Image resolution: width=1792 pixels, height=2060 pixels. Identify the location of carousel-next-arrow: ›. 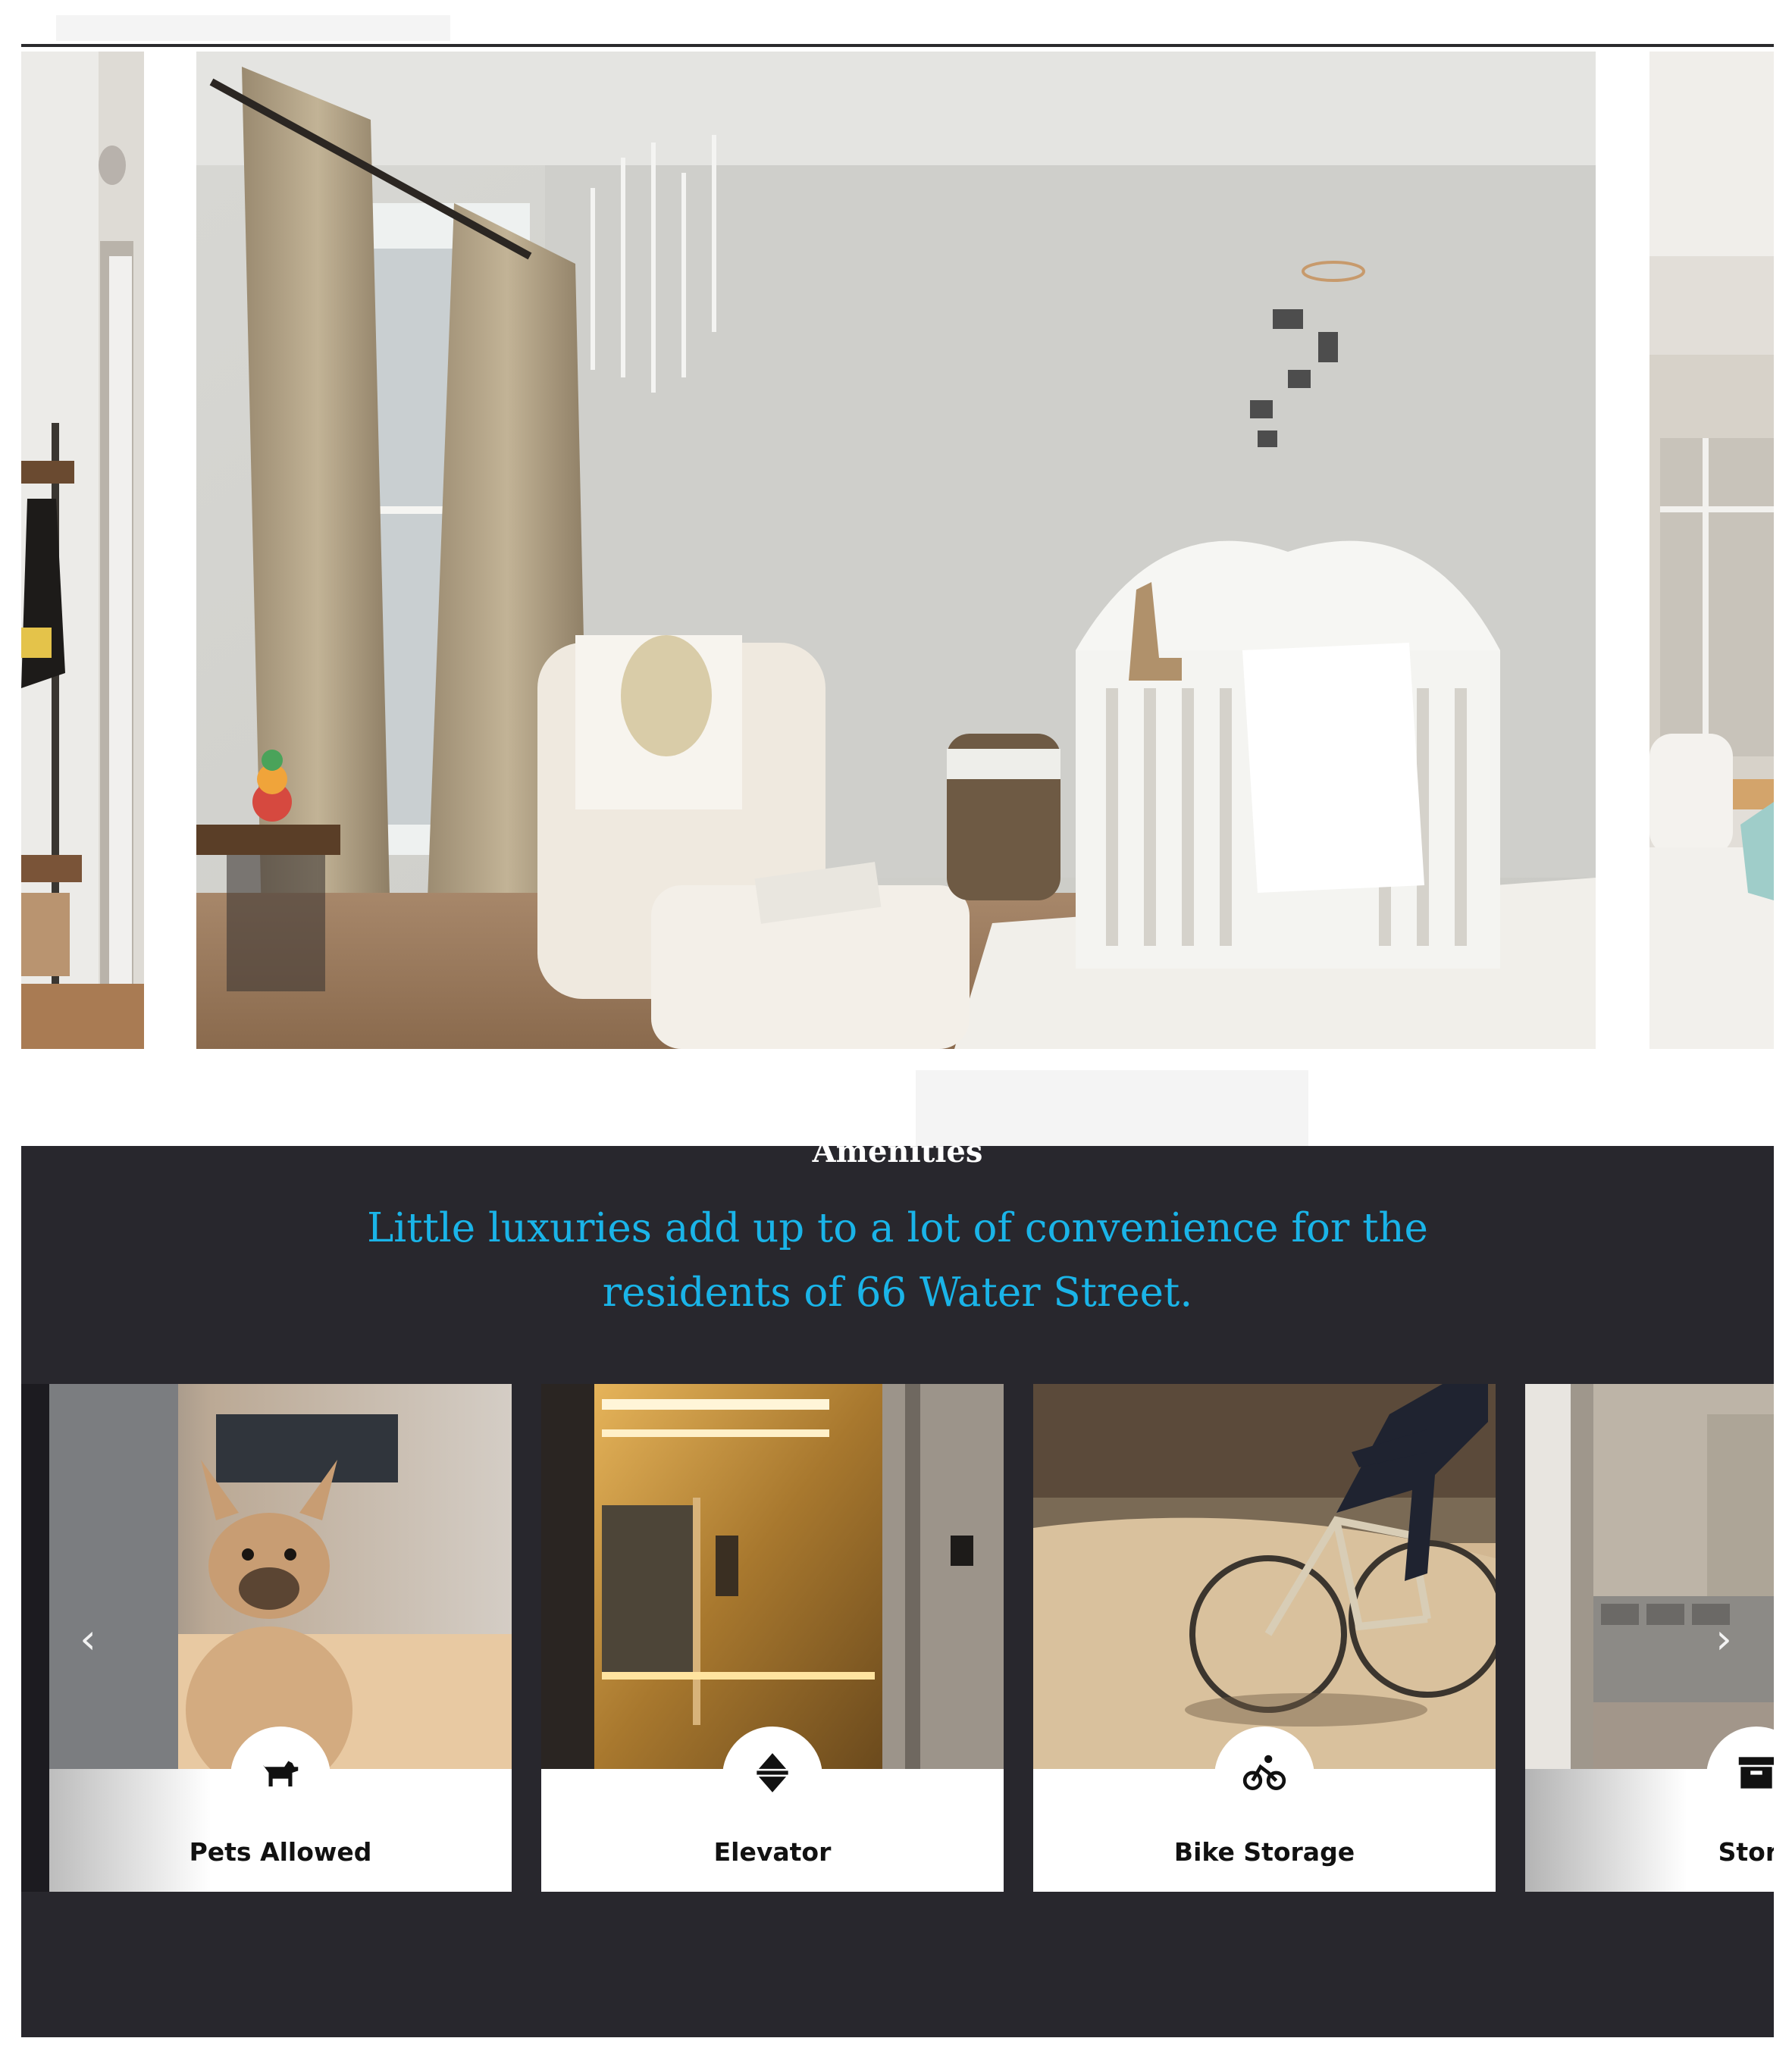
(1724, 1639).